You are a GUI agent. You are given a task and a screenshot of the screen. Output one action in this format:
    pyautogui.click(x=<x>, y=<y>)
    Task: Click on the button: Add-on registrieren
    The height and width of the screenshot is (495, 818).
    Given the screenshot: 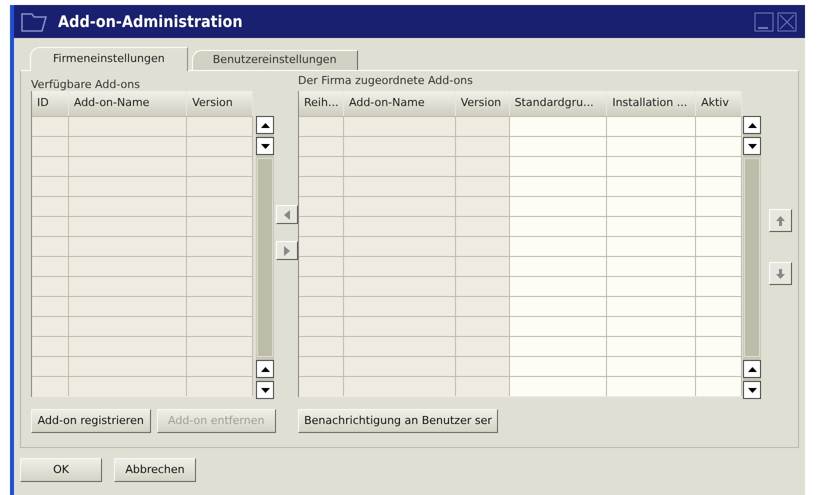 What is the action you would take?
    pyautogui.click(x=90, y=421)
    